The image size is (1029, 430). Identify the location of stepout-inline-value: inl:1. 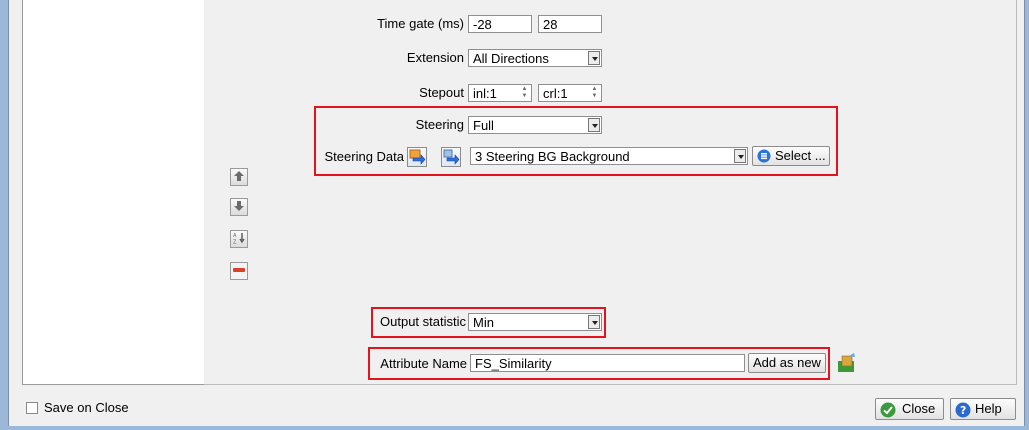
(485, 93).